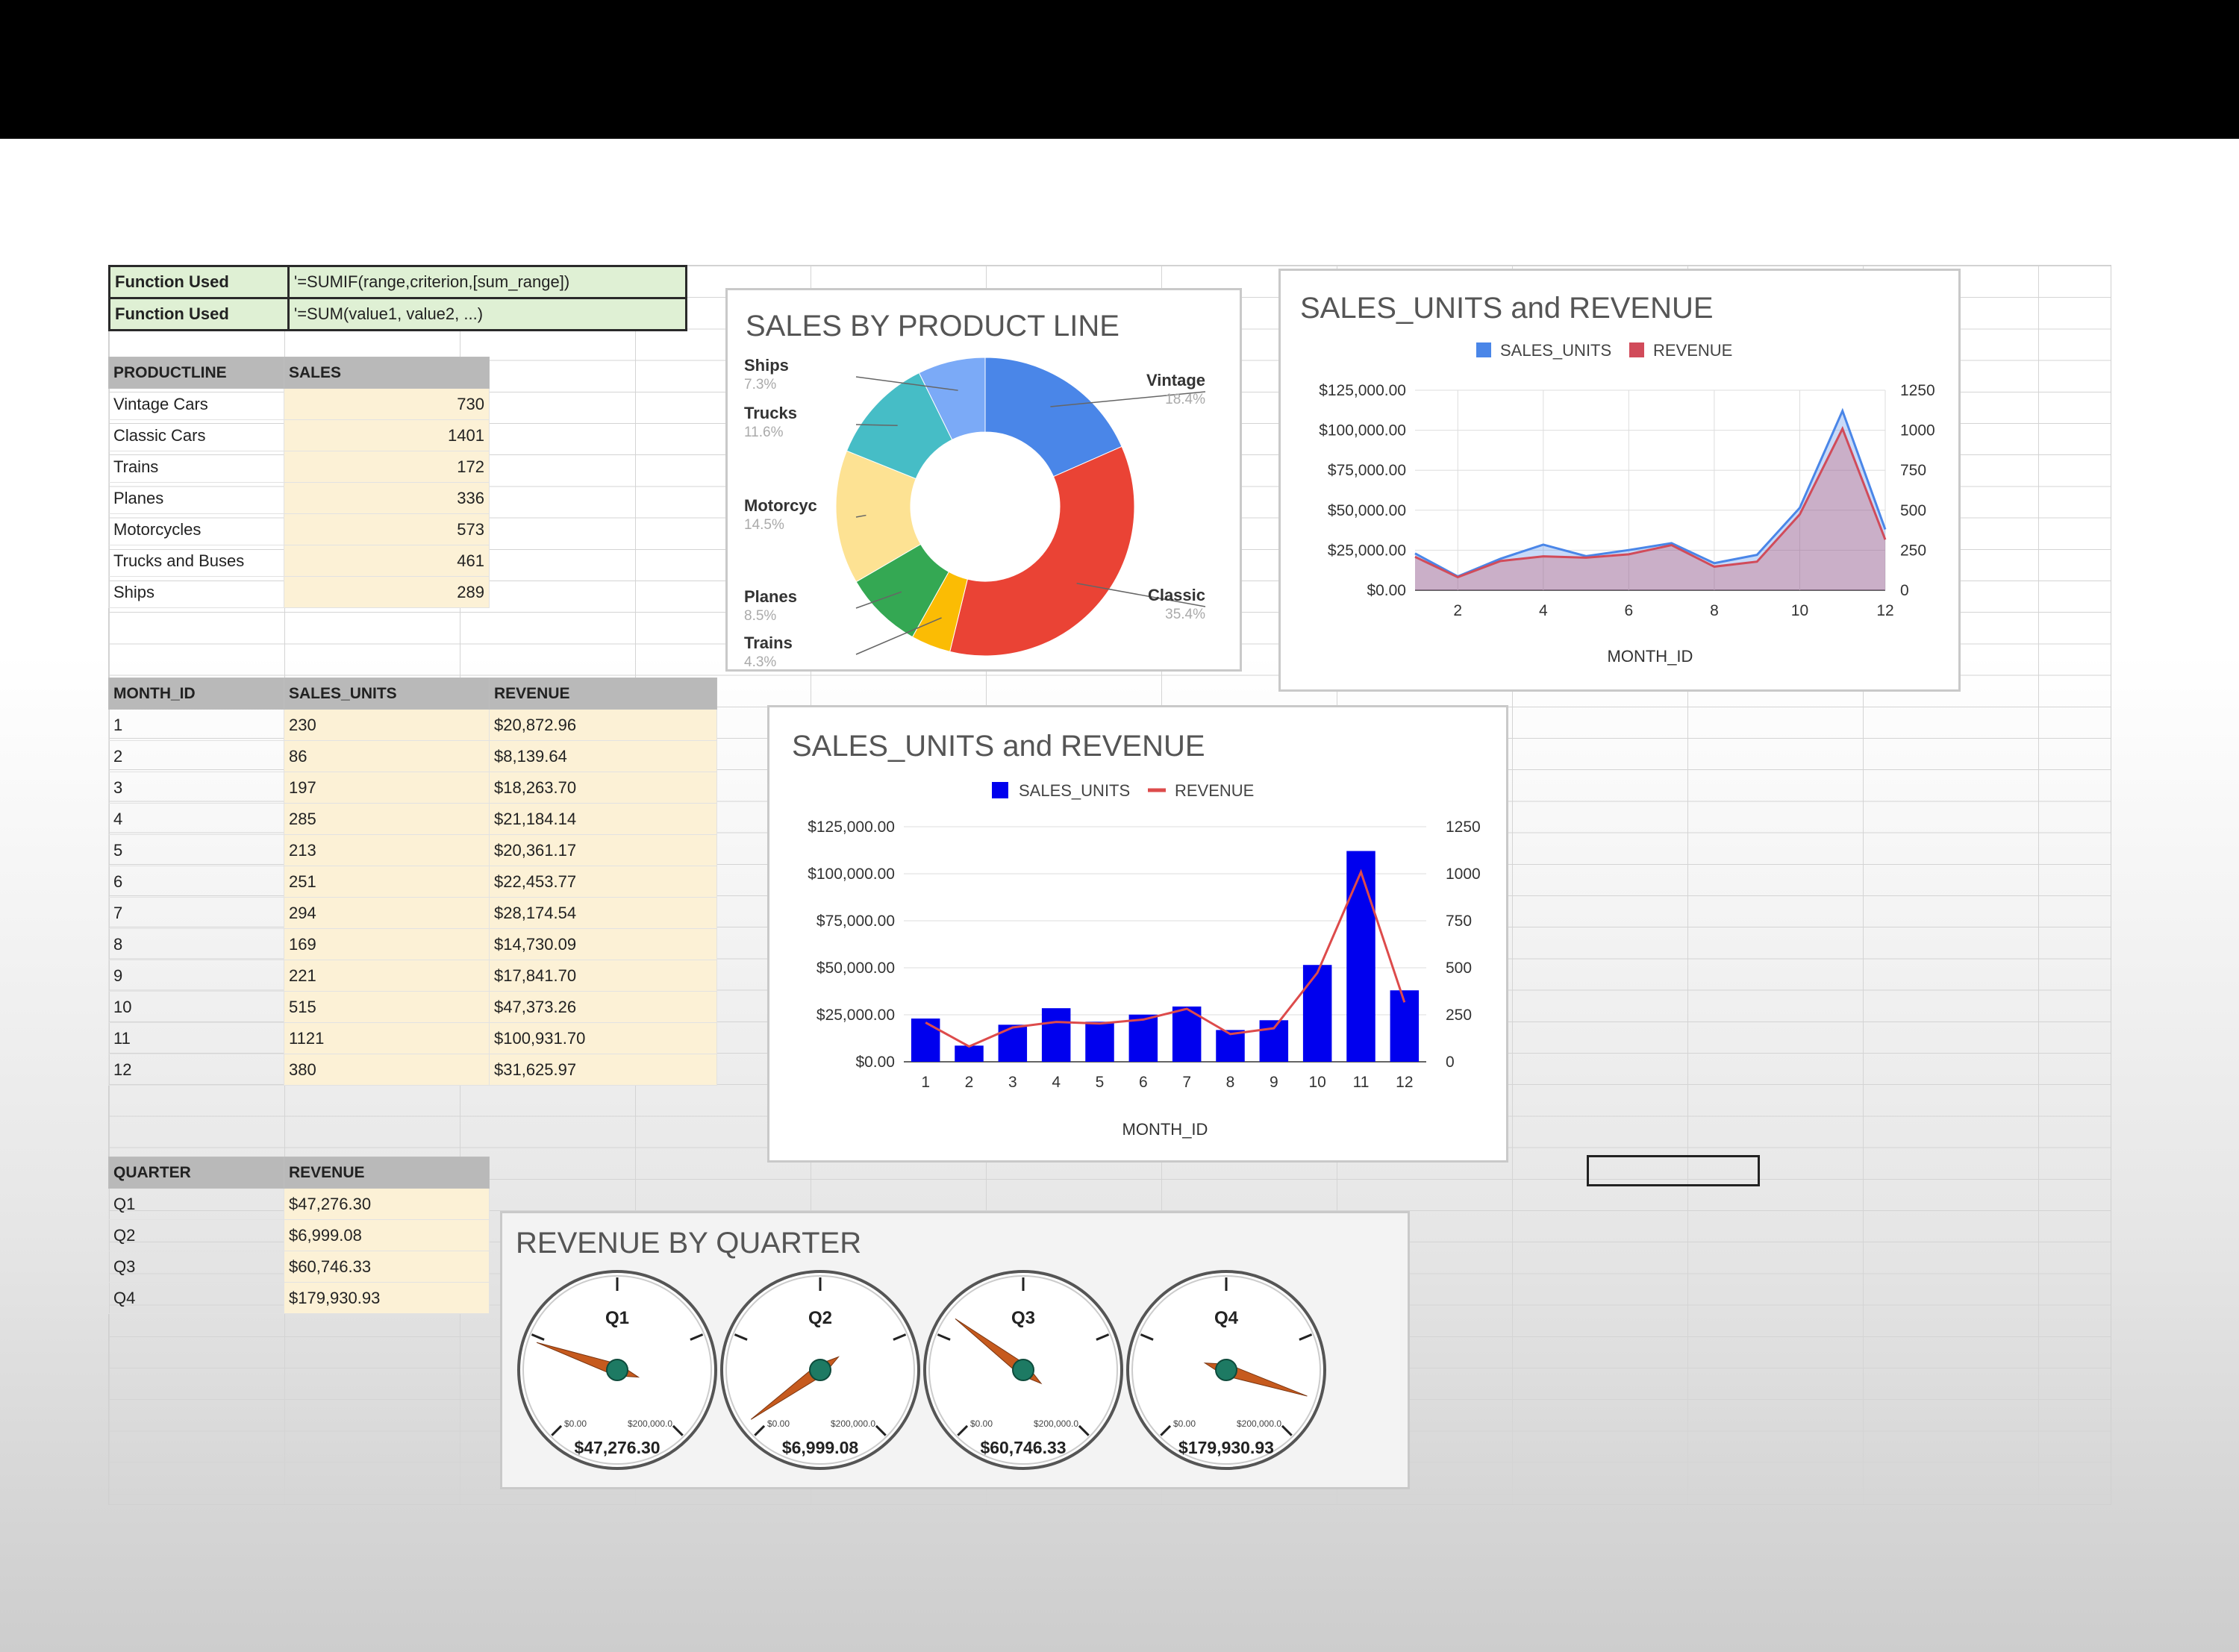  I want to click on column-header: SALES_UNITS, so click(387, 694).